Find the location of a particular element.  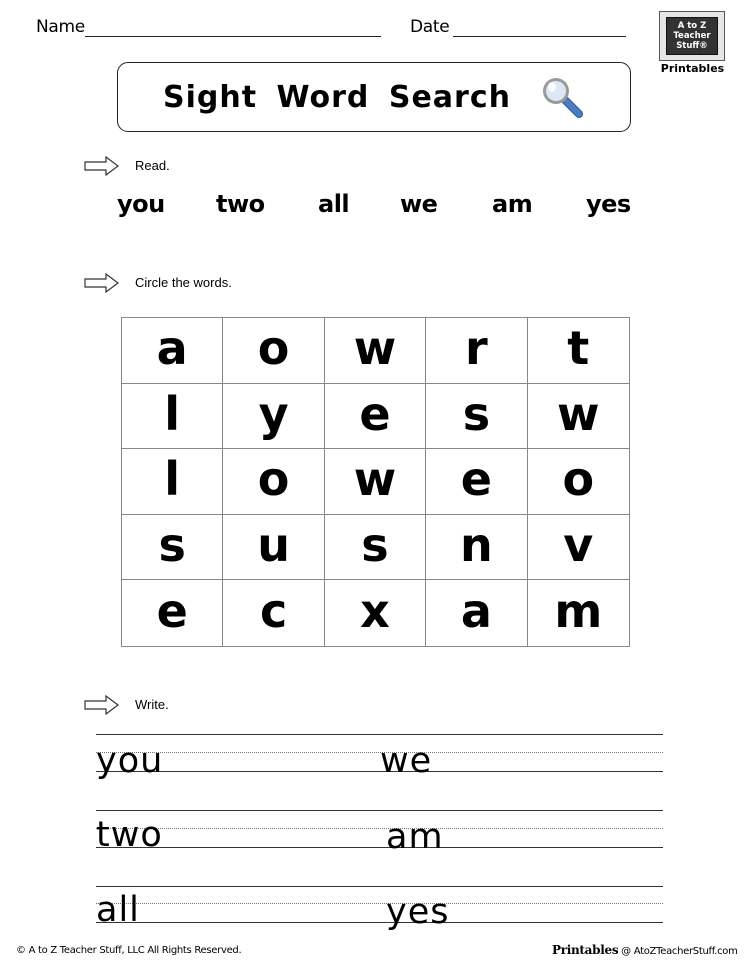

sight-word: all is located at coordinates (334, 204).